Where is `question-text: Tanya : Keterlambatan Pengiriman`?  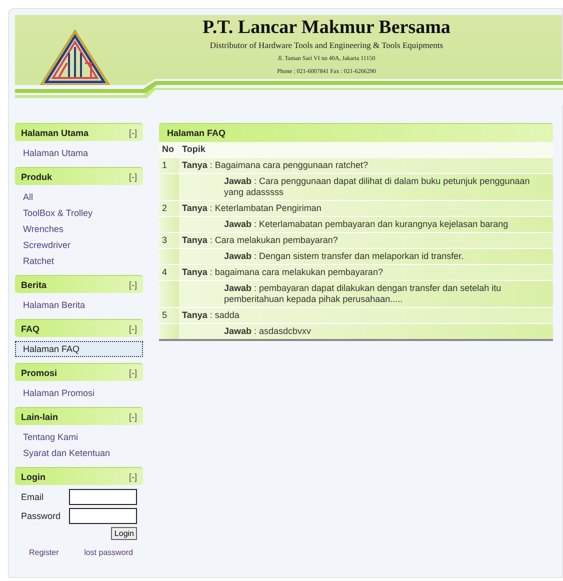
question-text: Tanya : Keterlambatan Pengiriman is located at coordinates (366, 208).